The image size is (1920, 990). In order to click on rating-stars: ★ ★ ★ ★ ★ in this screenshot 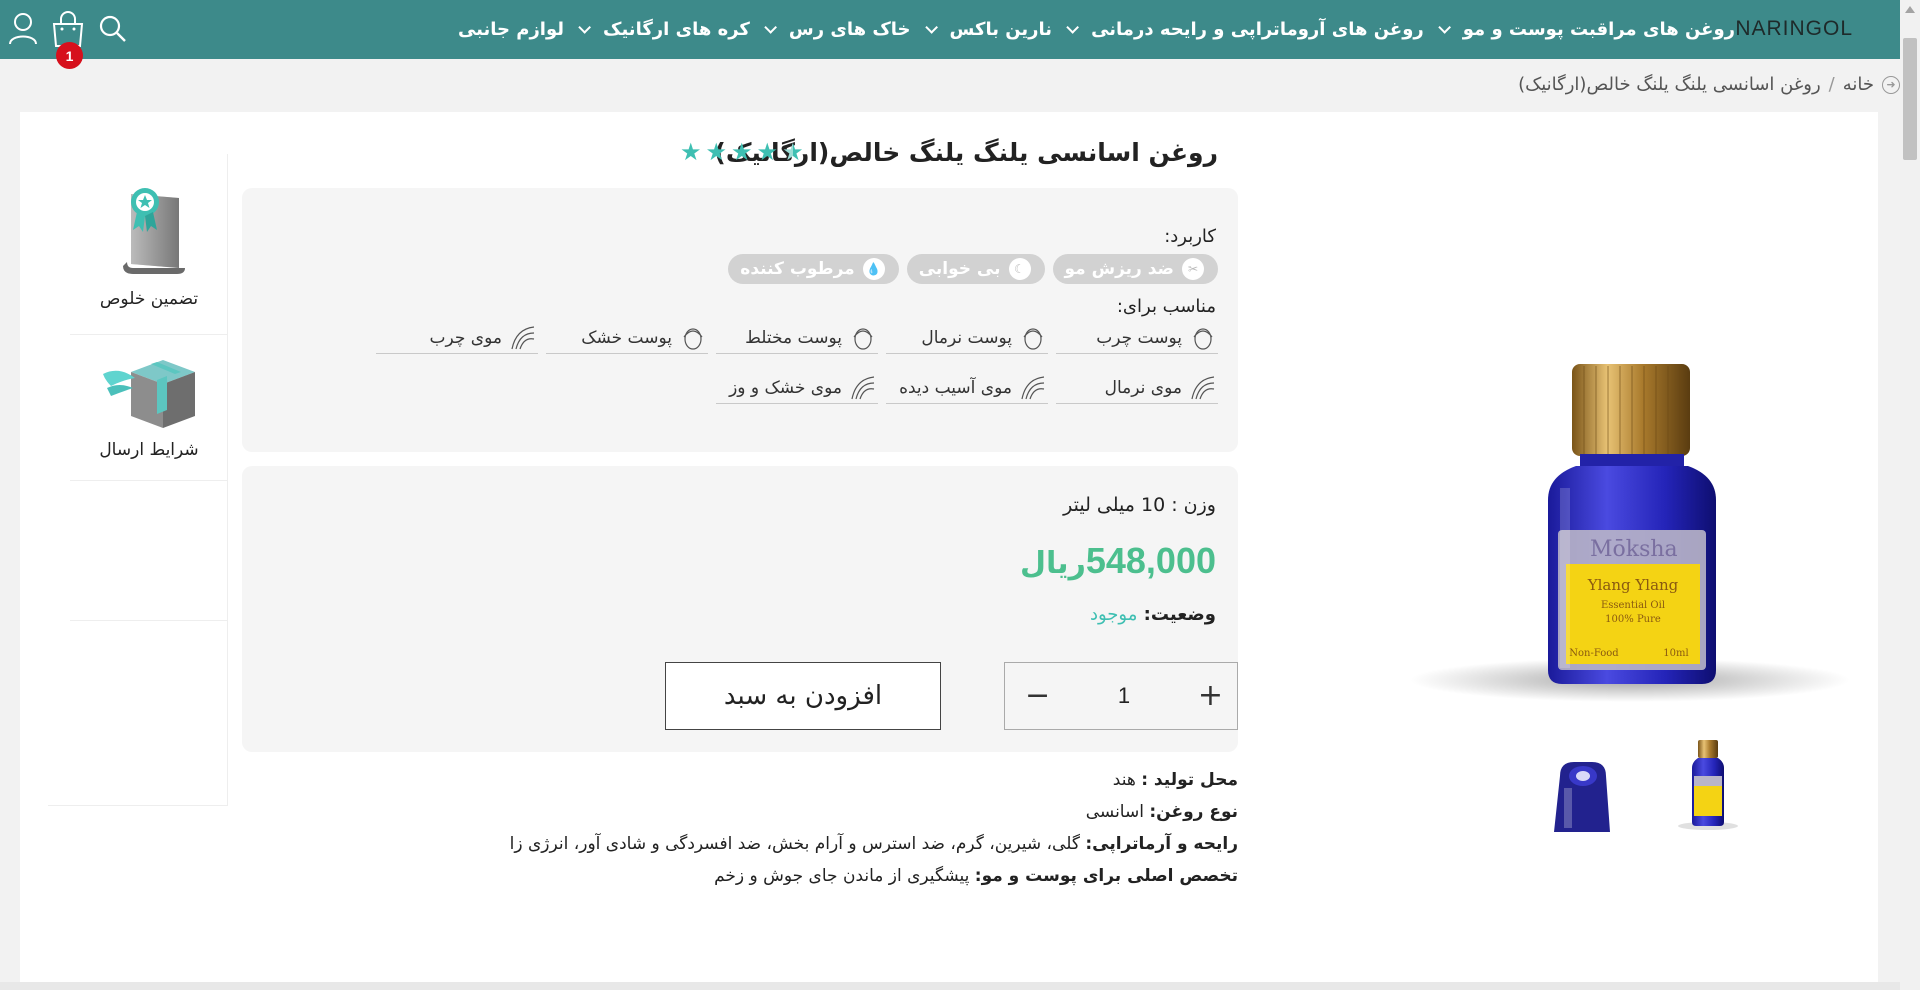, I will do `click(742, 152)`.